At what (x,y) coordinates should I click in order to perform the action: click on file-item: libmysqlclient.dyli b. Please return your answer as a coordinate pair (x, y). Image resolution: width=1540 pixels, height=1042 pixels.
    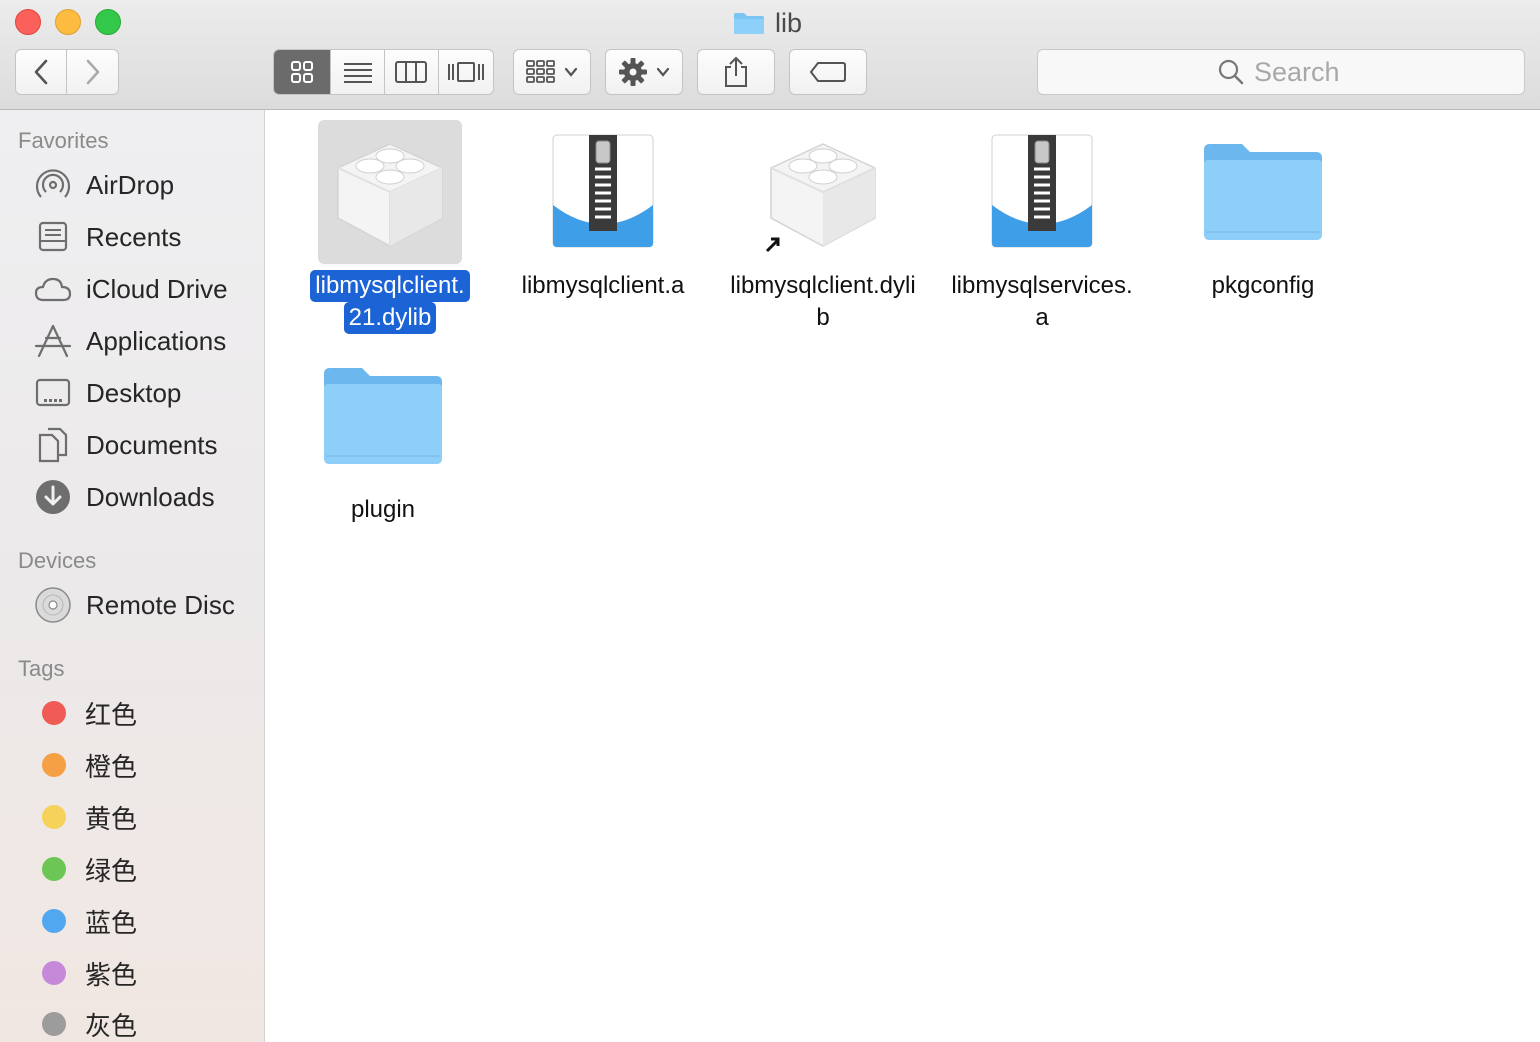
    Looking at the image, I should click on (823, 227).